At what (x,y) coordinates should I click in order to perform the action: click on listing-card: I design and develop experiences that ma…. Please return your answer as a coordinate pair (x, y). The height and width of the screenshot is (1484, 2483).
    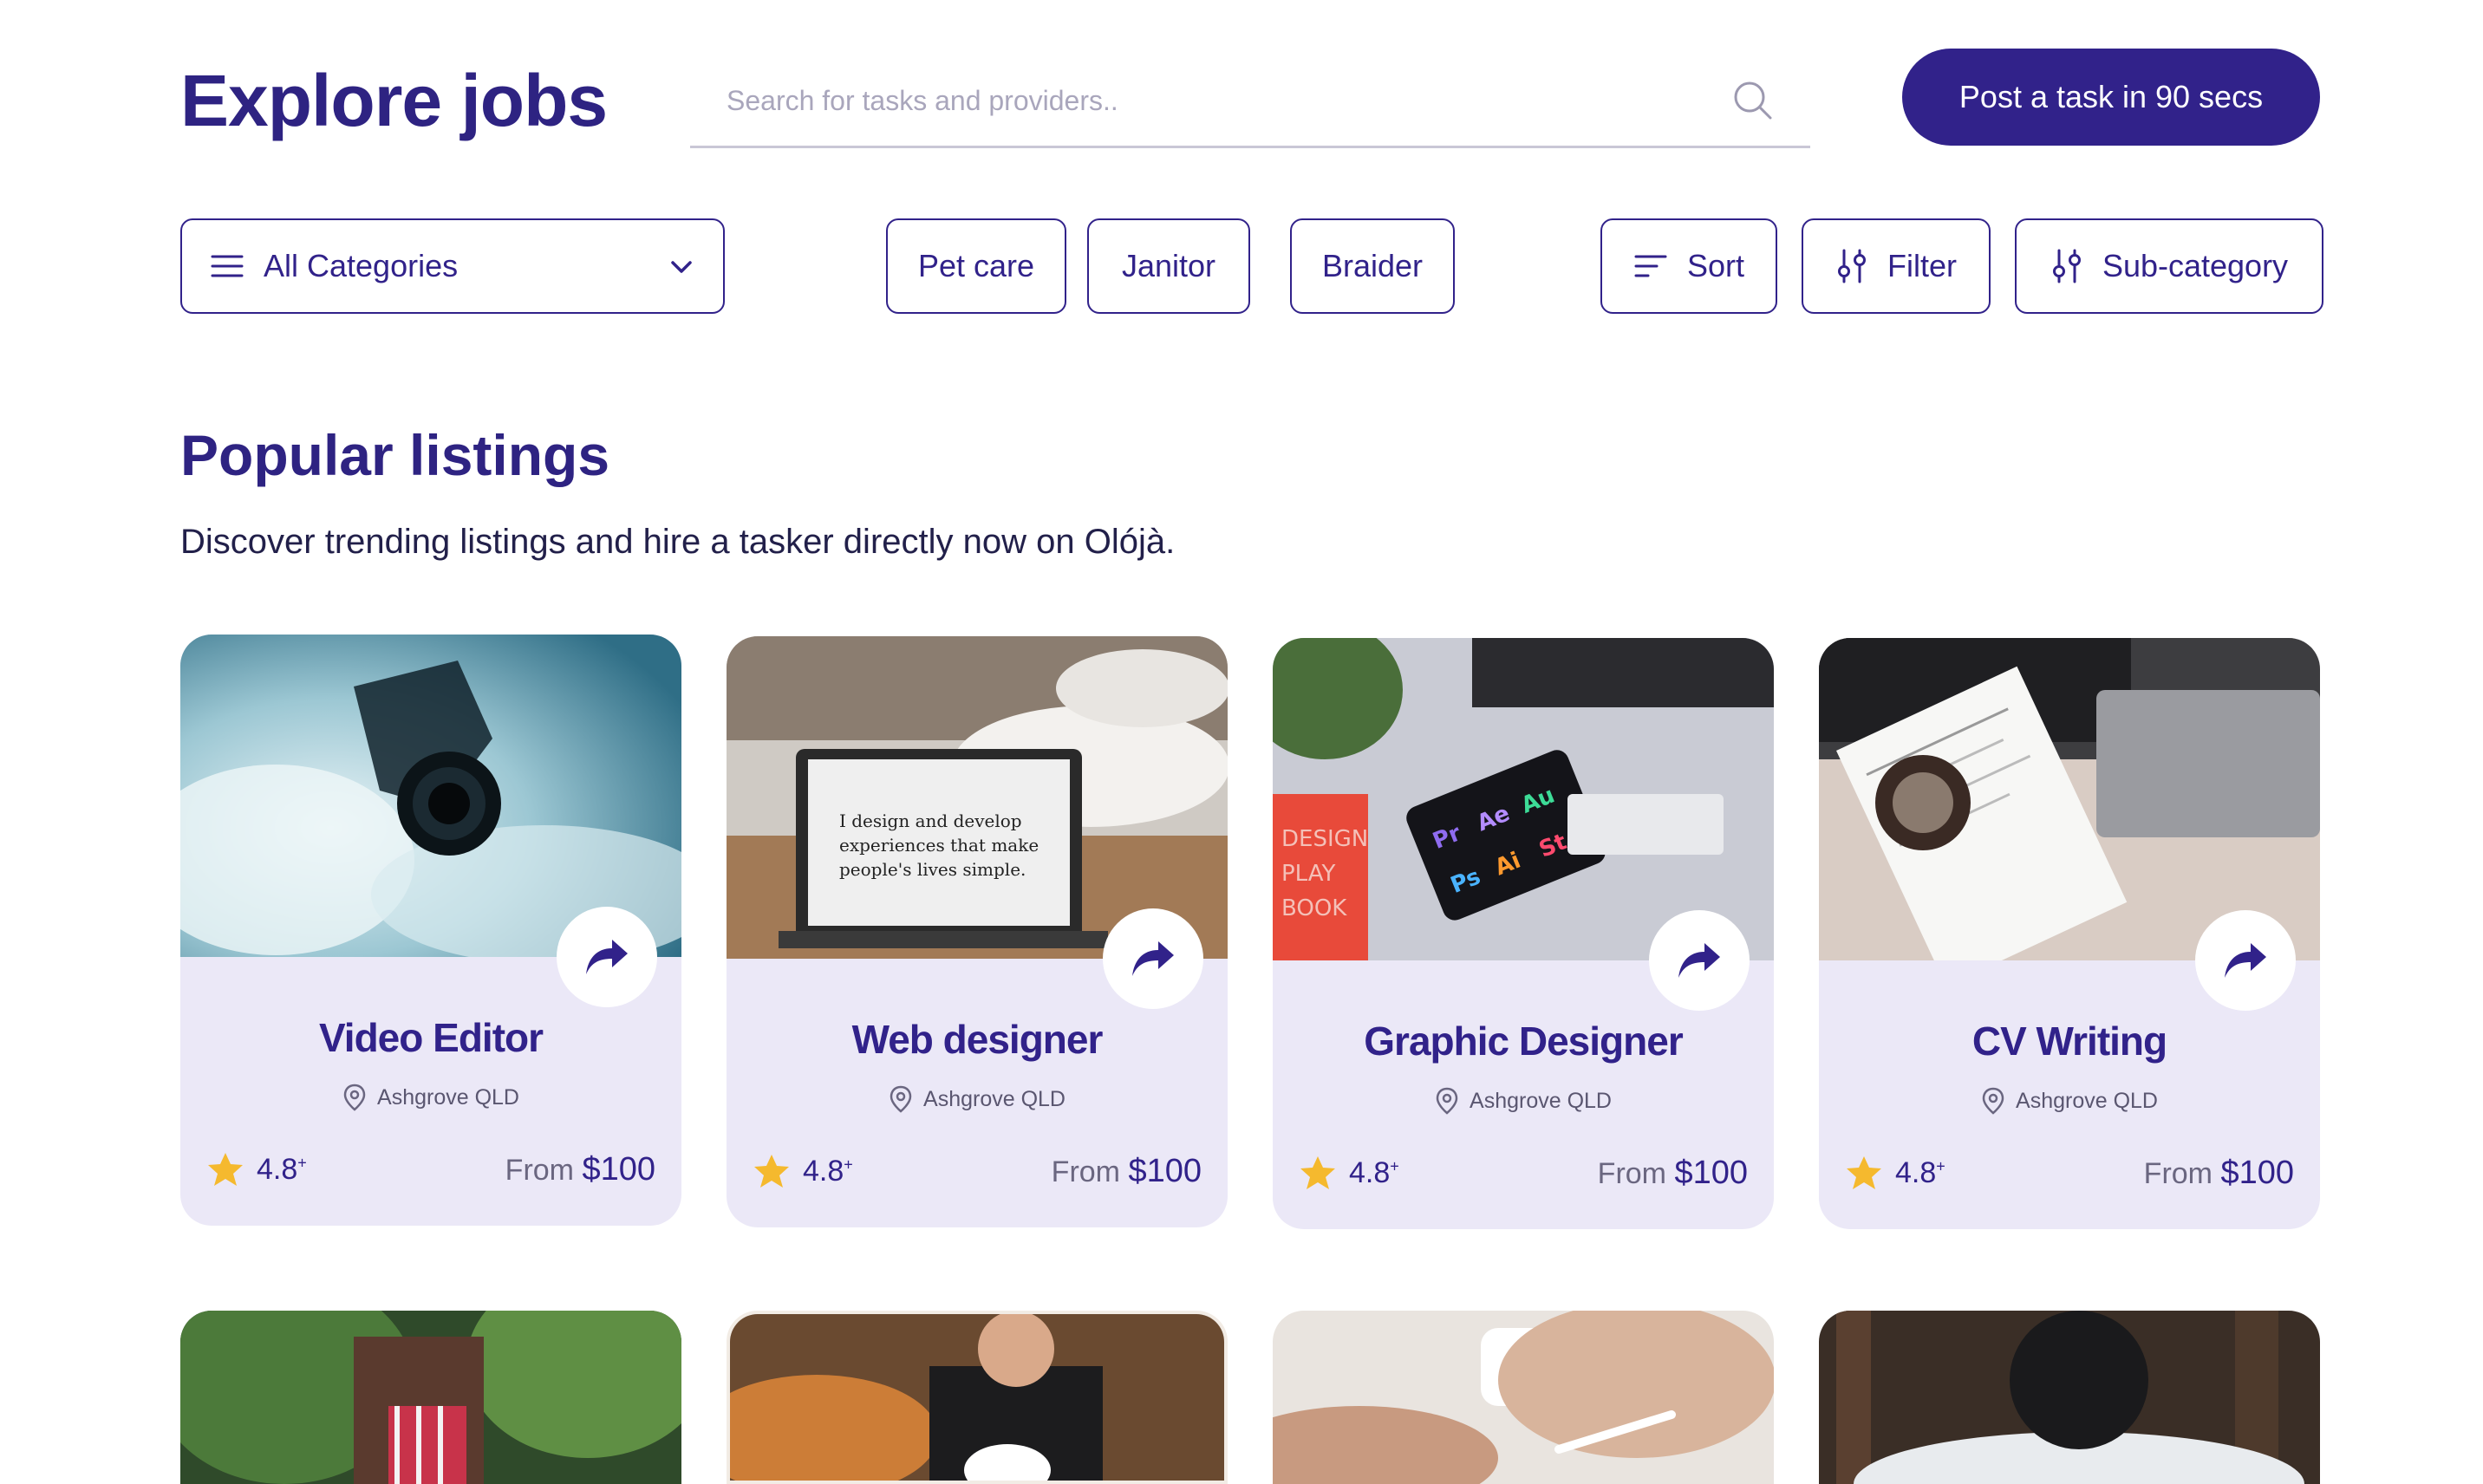
    Looking at the image, I should click on (978, 931).